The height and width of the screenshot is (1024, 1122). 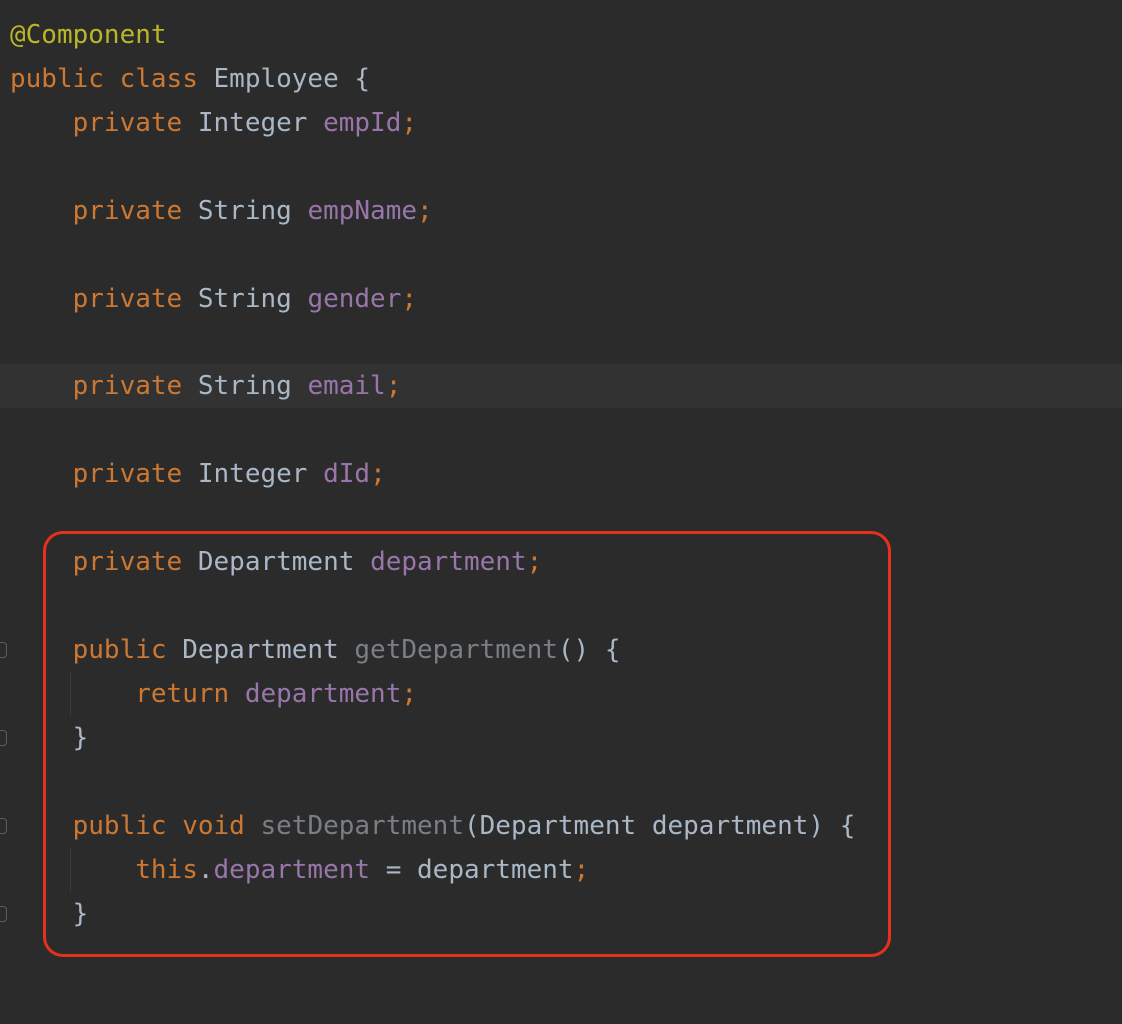 What do you see at coordinates (456, 650) in the screenshot?
I see `method-name: getDepartment` at bounding box center [456, 650].